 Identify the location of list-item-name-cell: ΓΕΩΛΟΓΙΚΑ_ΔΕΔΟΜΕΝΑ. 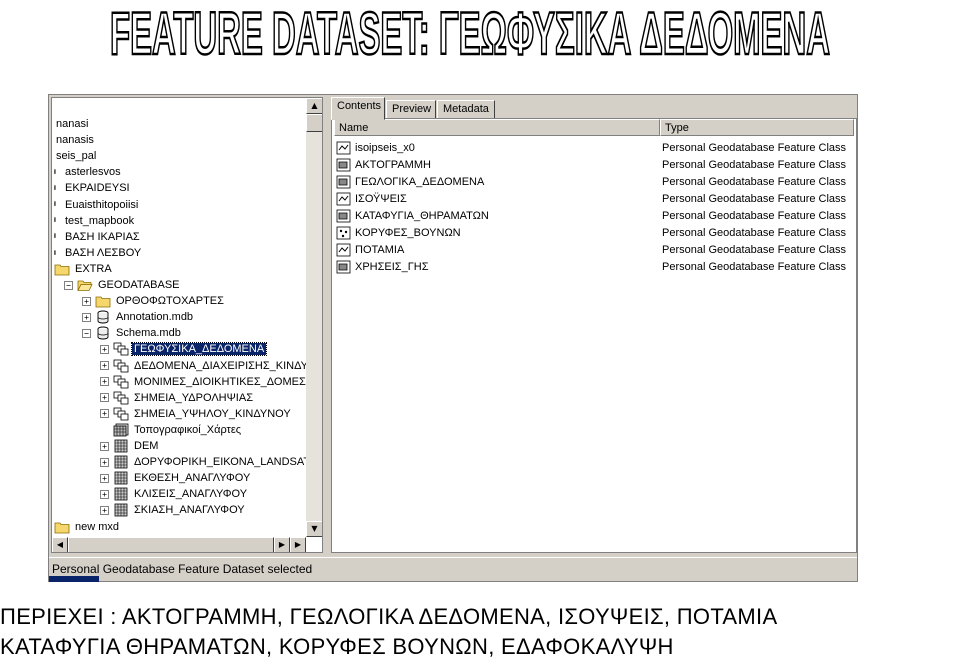
(499, 182).